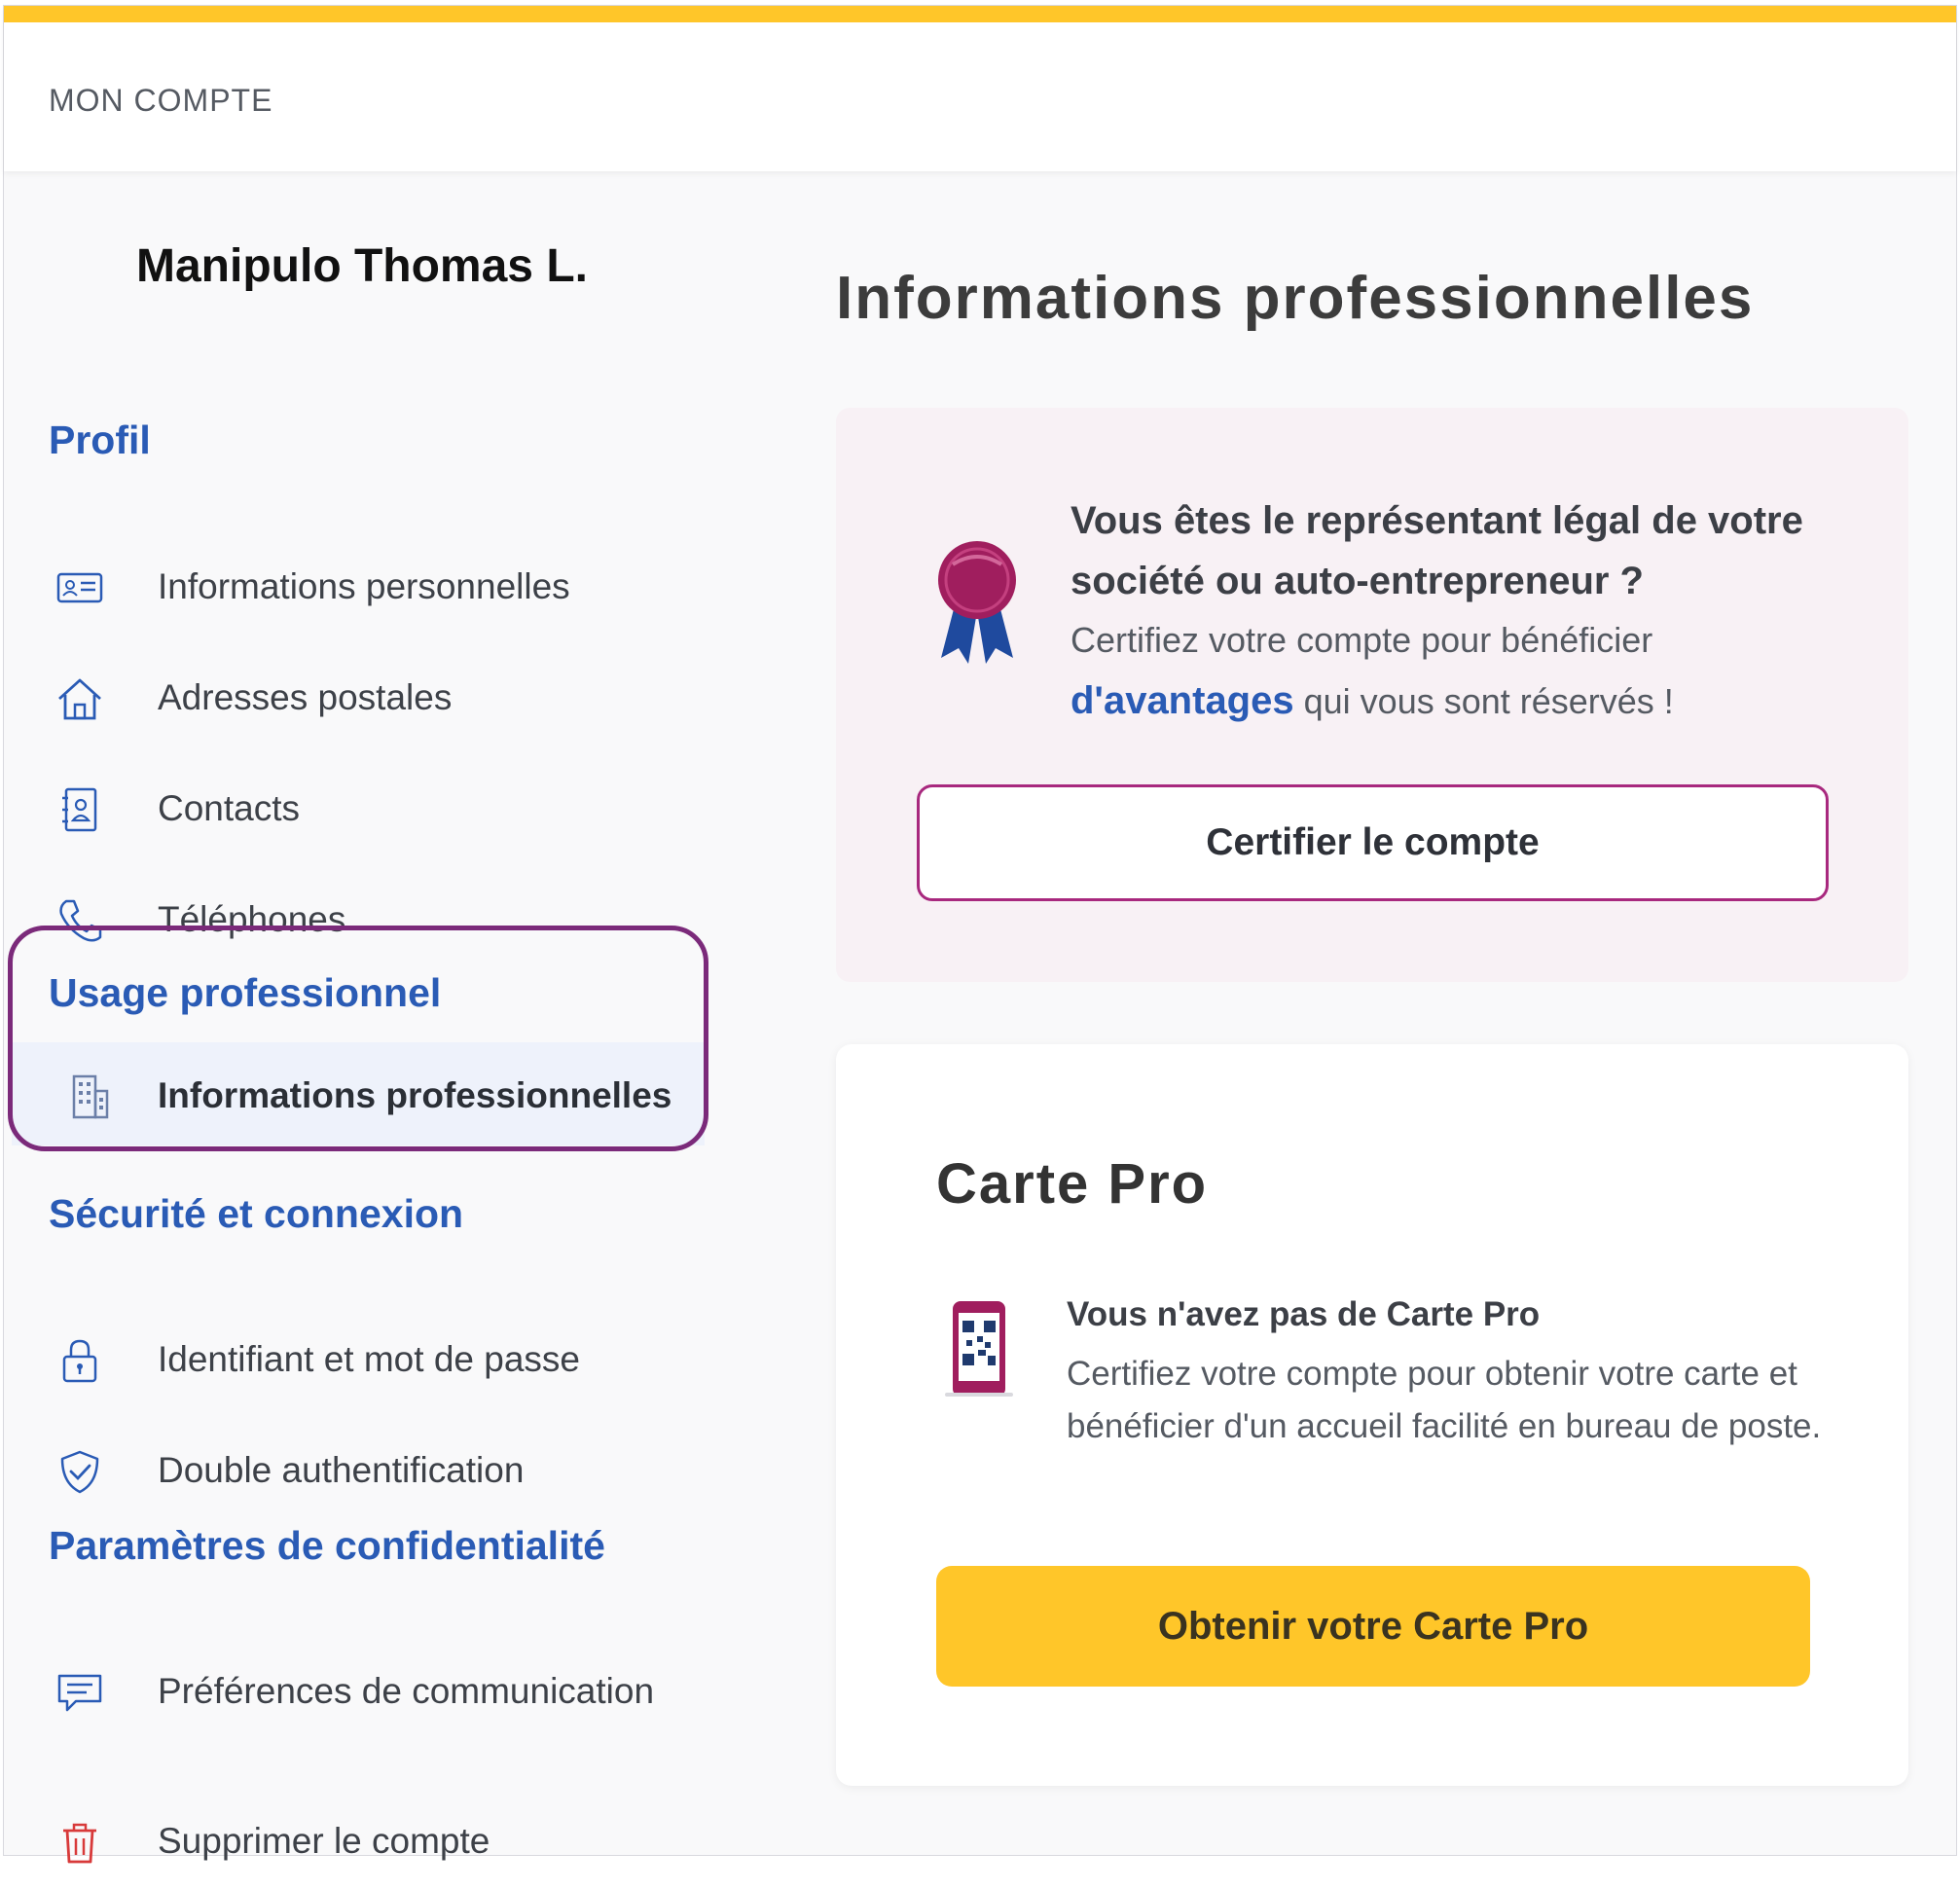 This screenshot has height=1889, width=1960. What do you see at coordinates (79, 1472) in the screenshot?
I see `shield-check-icon` at bounding box center [79, 1472].